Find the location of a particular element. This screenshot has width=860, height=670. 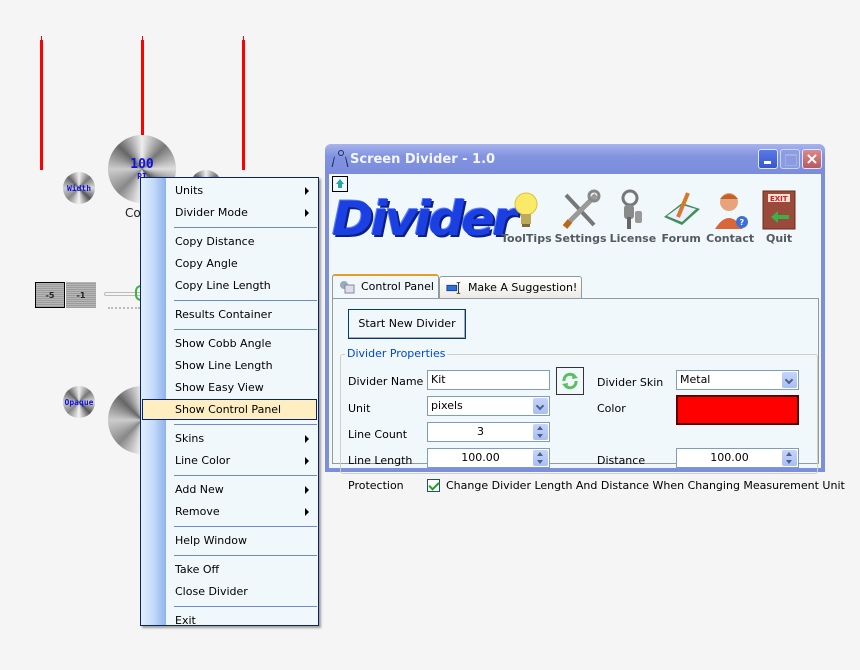

pin-button is located at coordinates (340, 184).